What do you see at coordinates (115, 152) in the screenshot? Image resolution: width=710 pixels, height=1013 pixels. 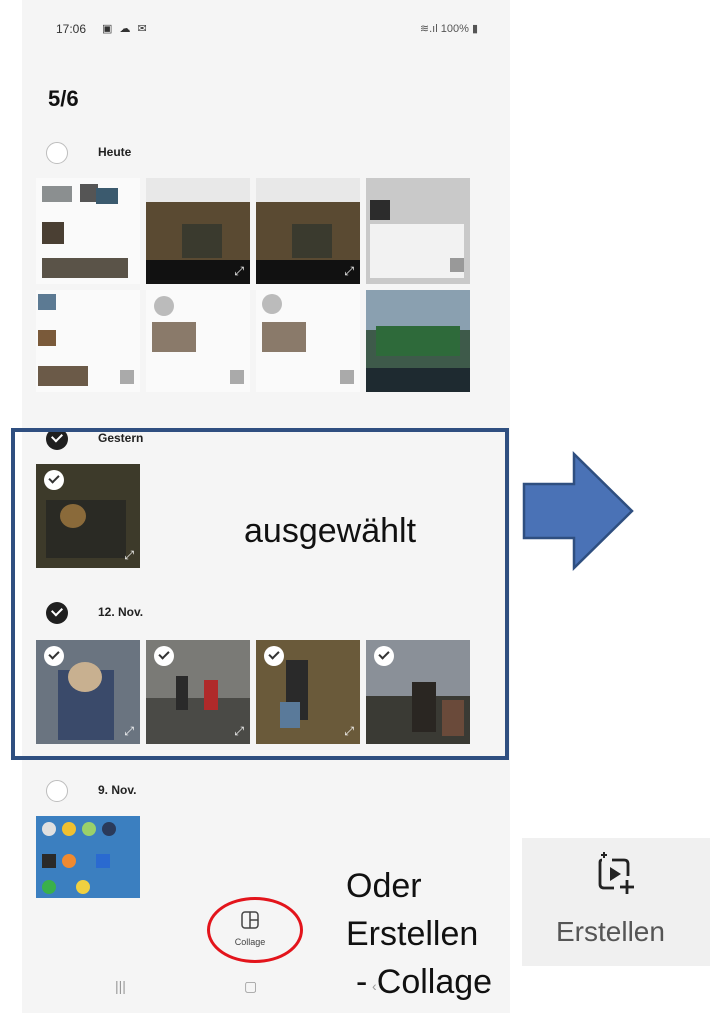 I see `section-label-heute: Heute` at bounding box center [115, 152].